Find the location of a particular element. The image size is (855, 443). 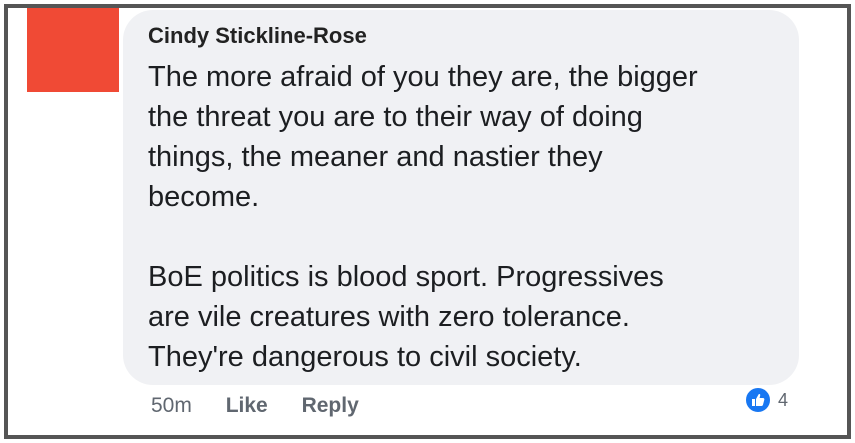

comment-timestamp: 50m is located at coordinates (171, 405).